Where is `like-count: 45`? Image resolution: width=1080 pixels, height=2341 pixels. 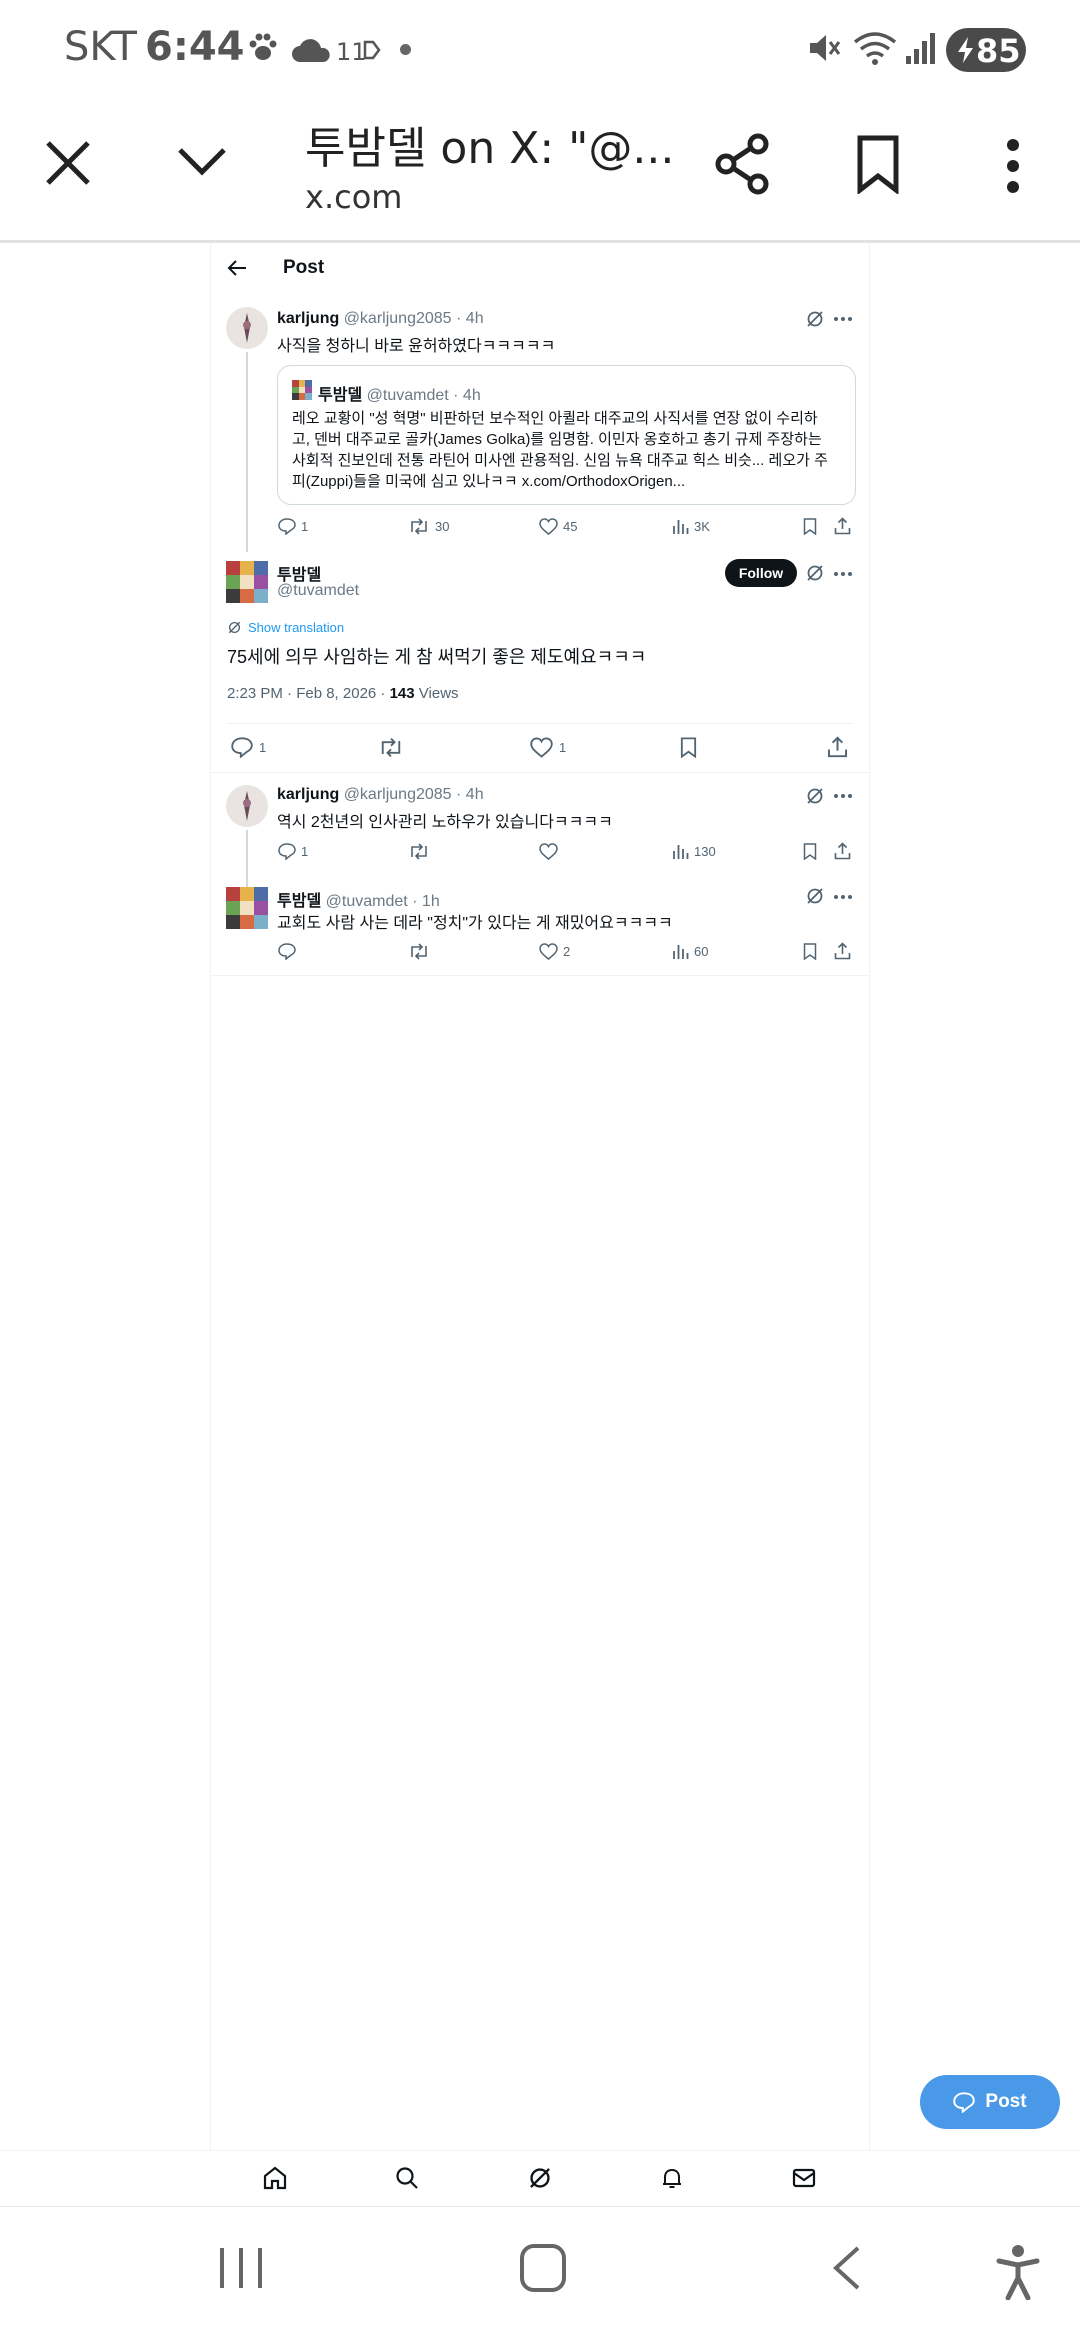 like-count: 45 is located at coordinates (570, 526).